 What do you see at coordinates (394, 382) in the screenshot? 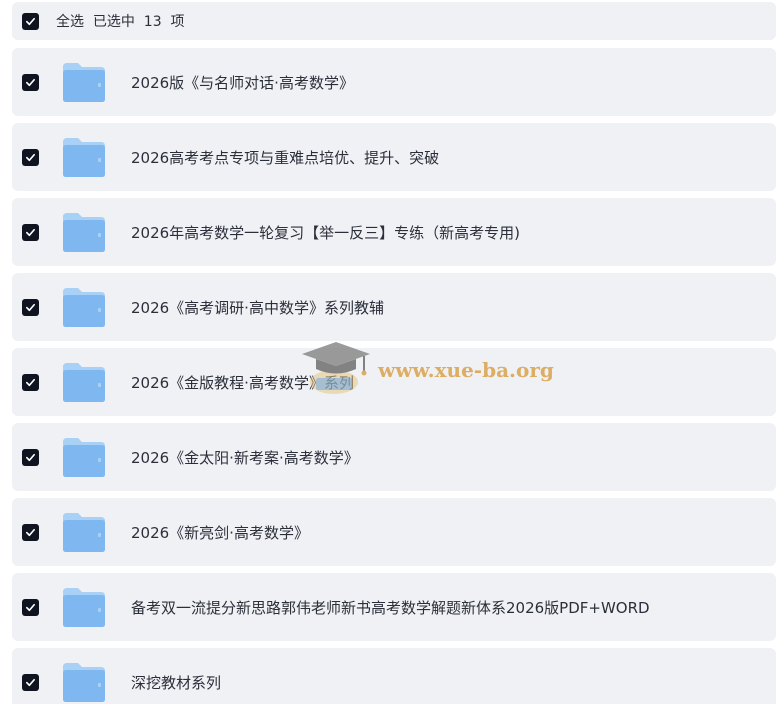
I see `folder-row: 2026《金版教程·高考数学》系列` at bounding box center [394, 382].